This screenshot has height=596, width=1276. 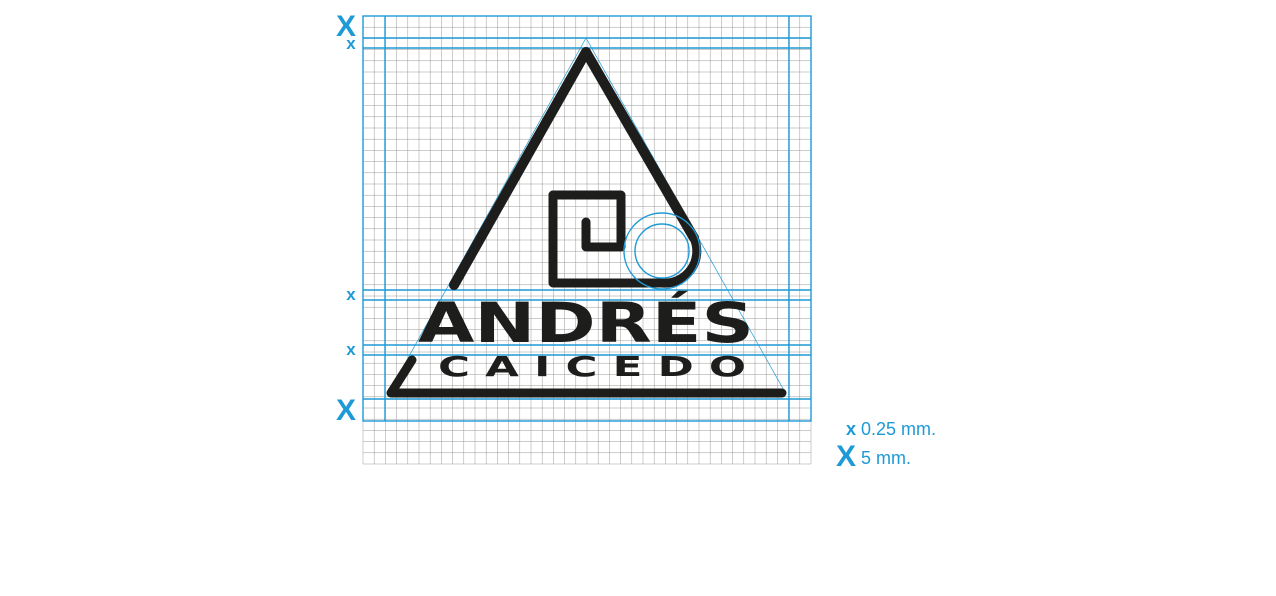 I want to click on legend-small-symbol: x, so click(x=851, y=429).